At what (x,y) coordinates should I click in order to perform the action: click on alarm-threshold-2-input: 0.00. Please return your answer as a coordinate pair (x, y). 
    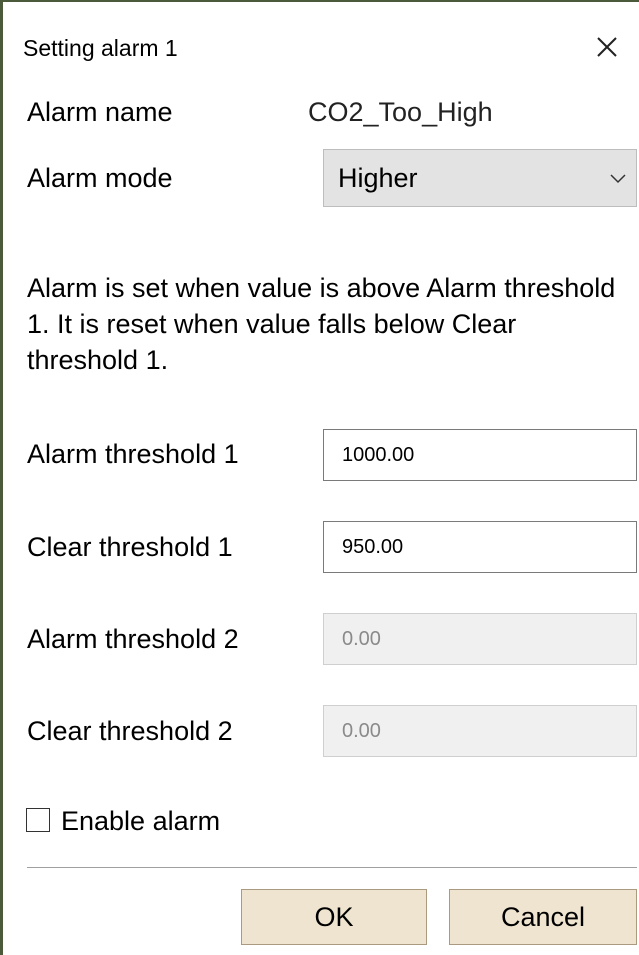
    Looking at the image, I should click on (480, 639).